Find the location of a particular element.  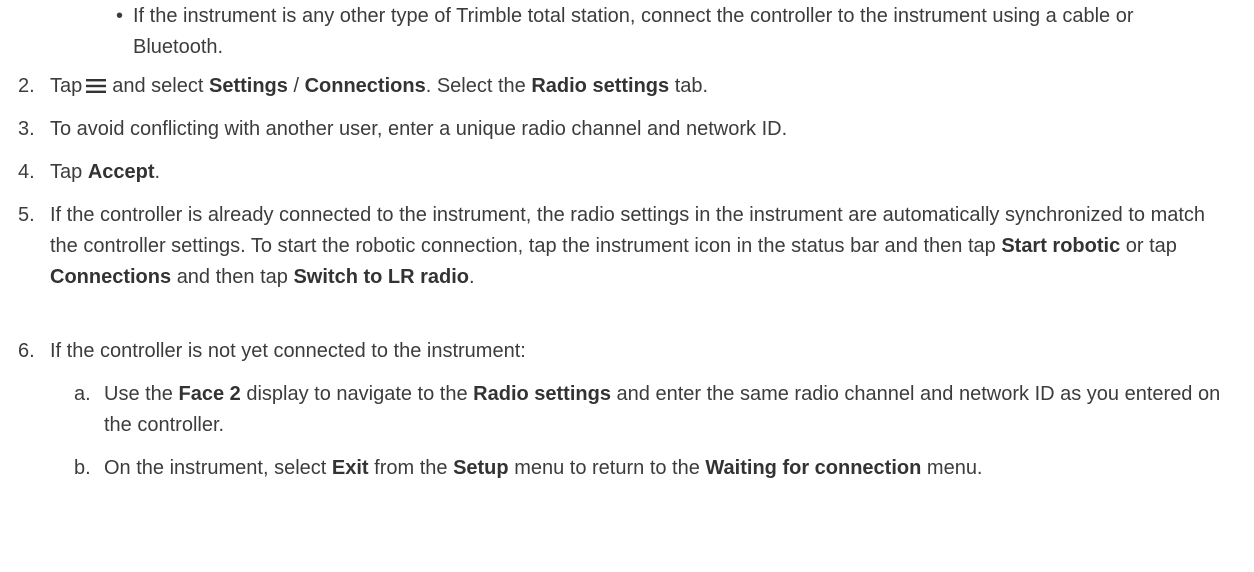

step-number: 2. is located at coordinates (26, 86).